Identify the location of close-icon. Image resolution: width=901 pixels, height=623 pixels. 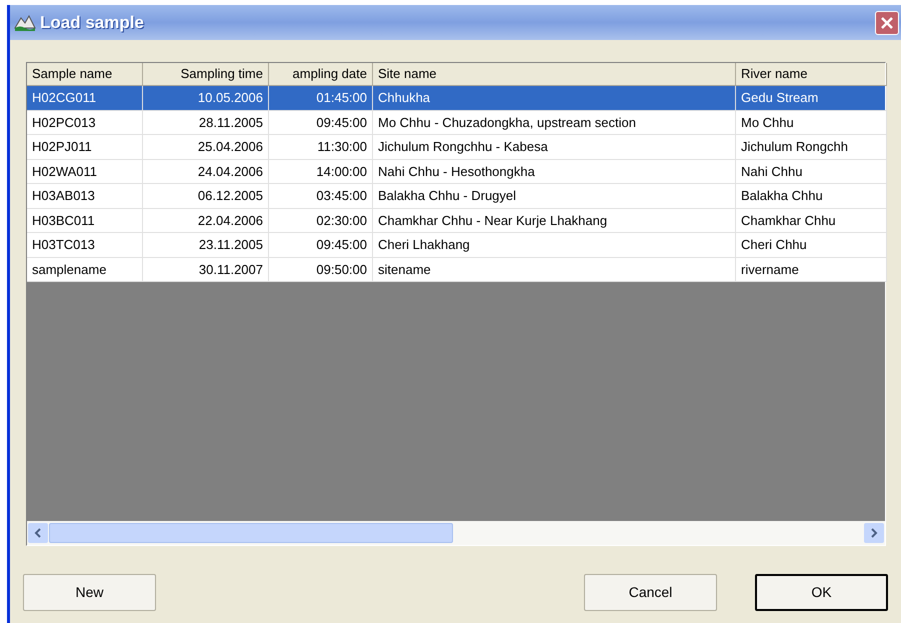
(887, 23).